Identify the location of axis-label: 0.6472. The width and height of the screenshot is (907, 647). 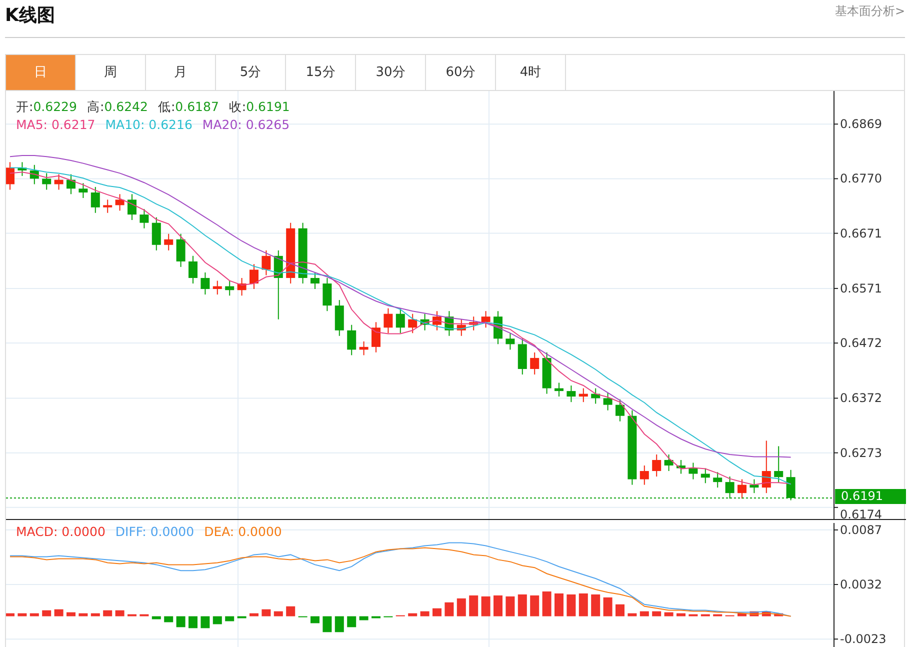
(861, 343).